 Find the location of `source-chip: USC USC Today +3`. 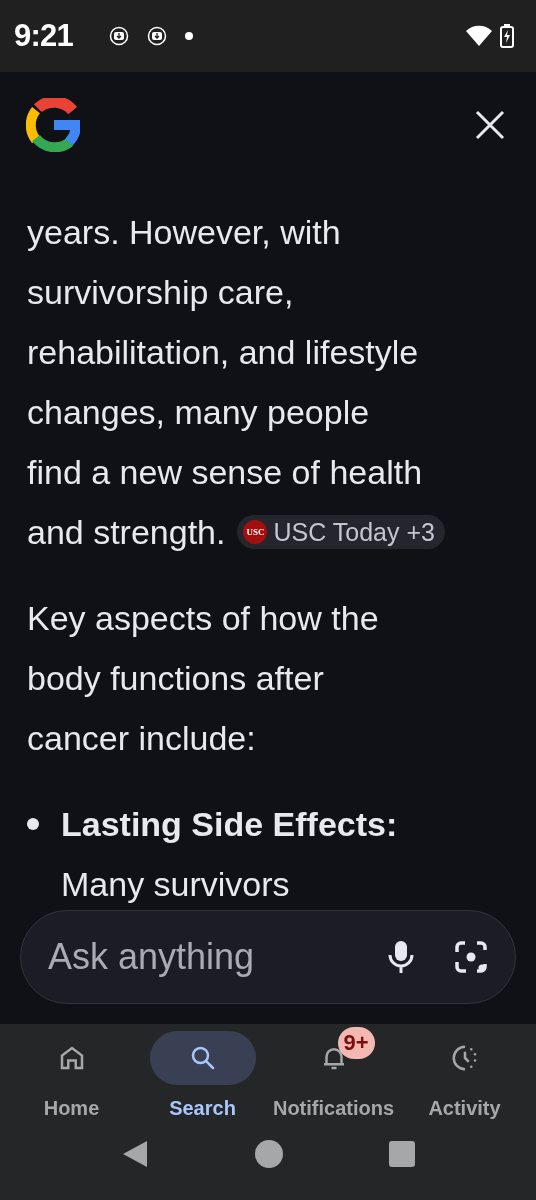

source-chip: USC USC Today +3 is located at coordinates (341, 532).